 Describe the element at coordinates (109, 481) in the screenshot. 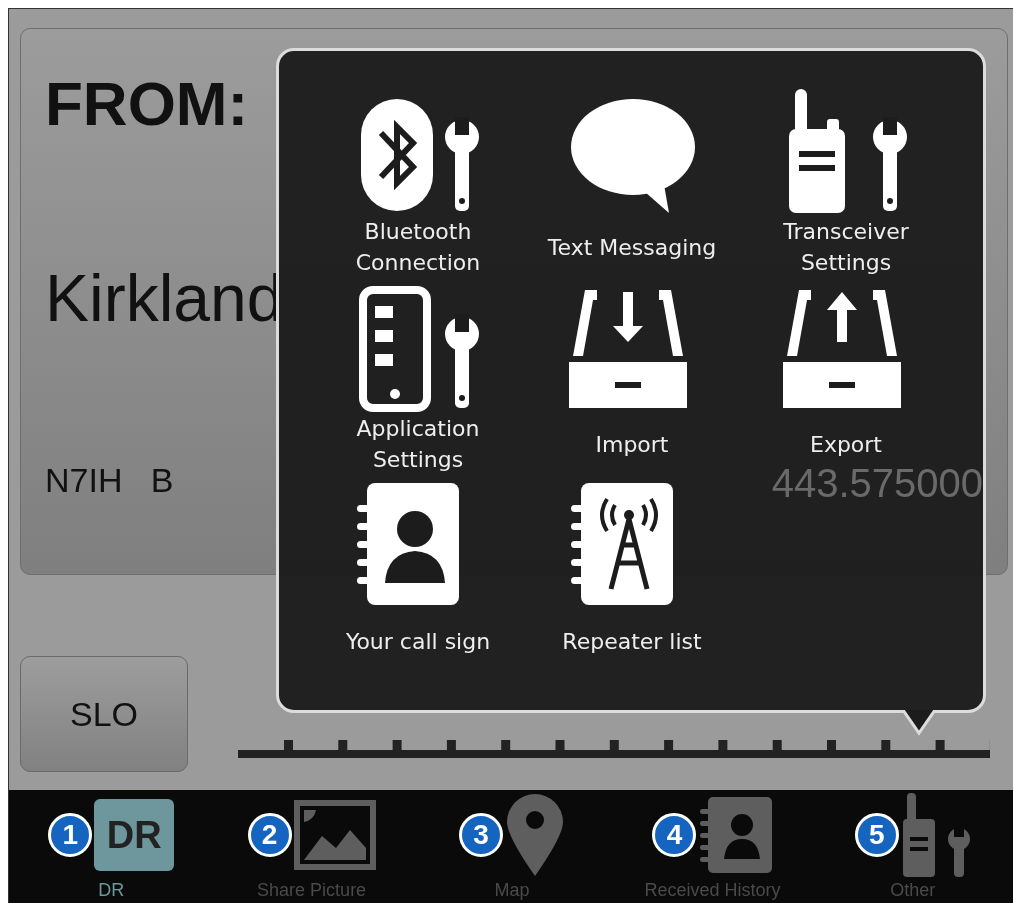

I see `callsign-text: N7IH B` at that location.